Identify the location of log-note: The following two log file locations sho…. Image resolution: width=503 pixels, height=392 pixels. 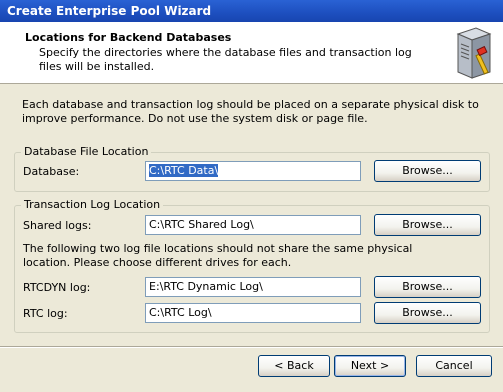
(218, 255).